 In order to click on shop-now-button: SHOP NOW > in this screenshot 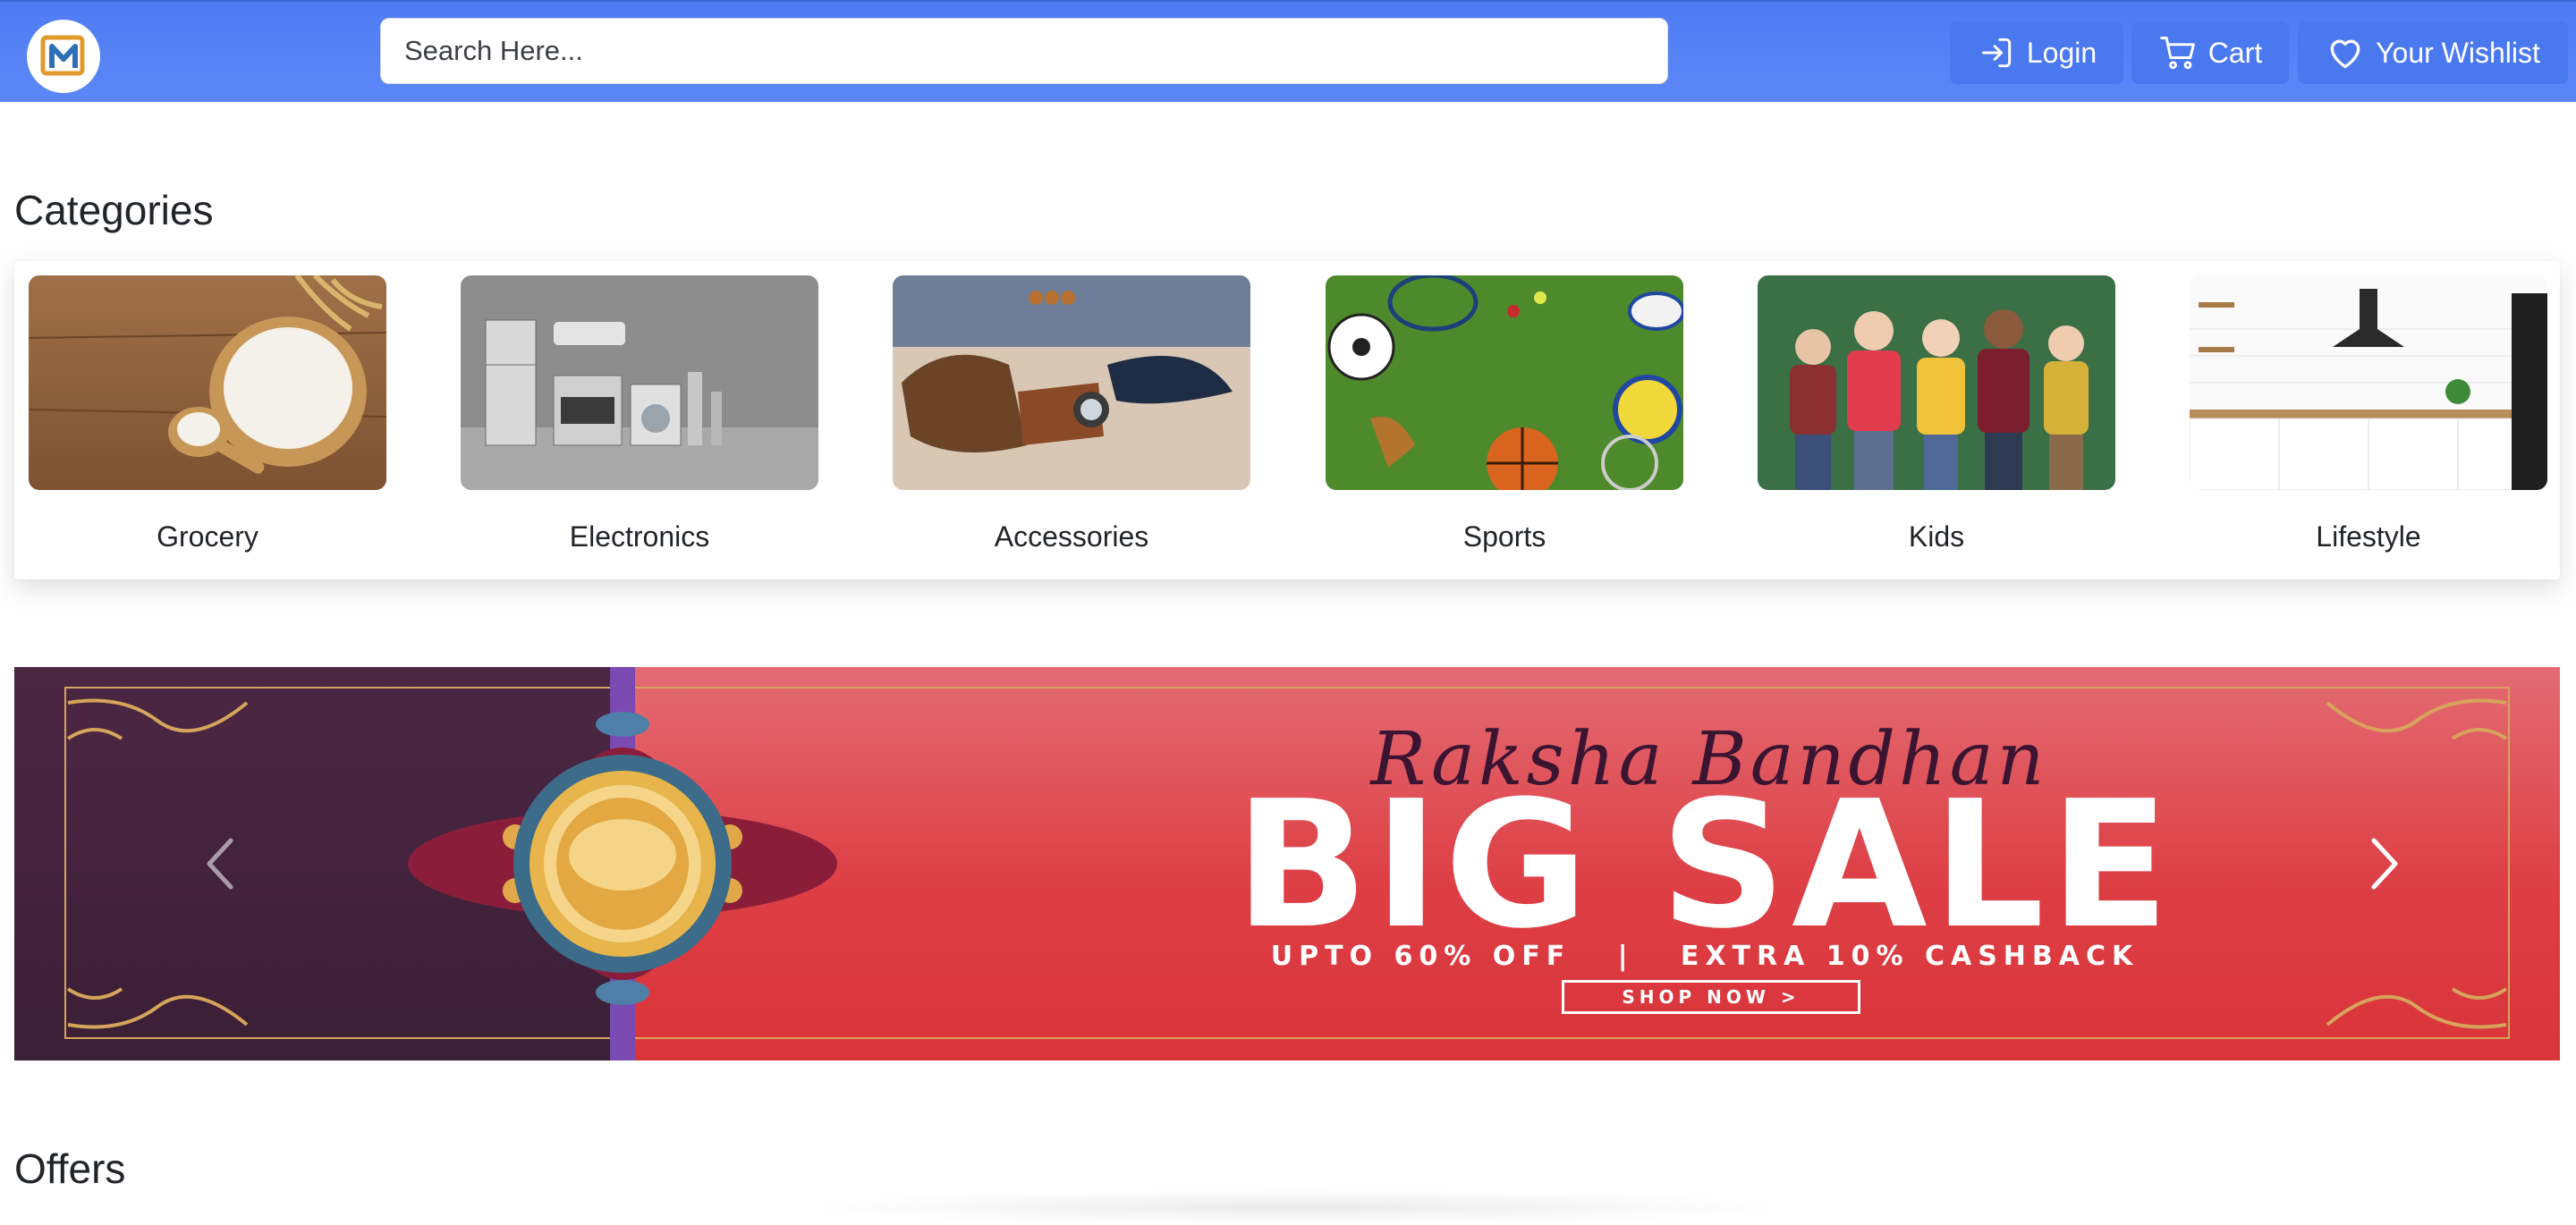, I will do `click(1711, 997)`.